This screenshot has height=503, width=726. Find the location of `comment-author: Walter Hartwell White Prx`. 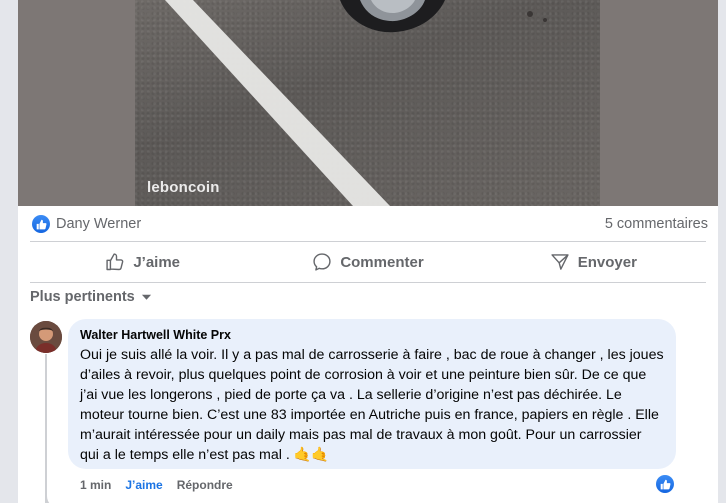

comment-author: Walter Hartwell White Prx is located at coordinates (372, 335).